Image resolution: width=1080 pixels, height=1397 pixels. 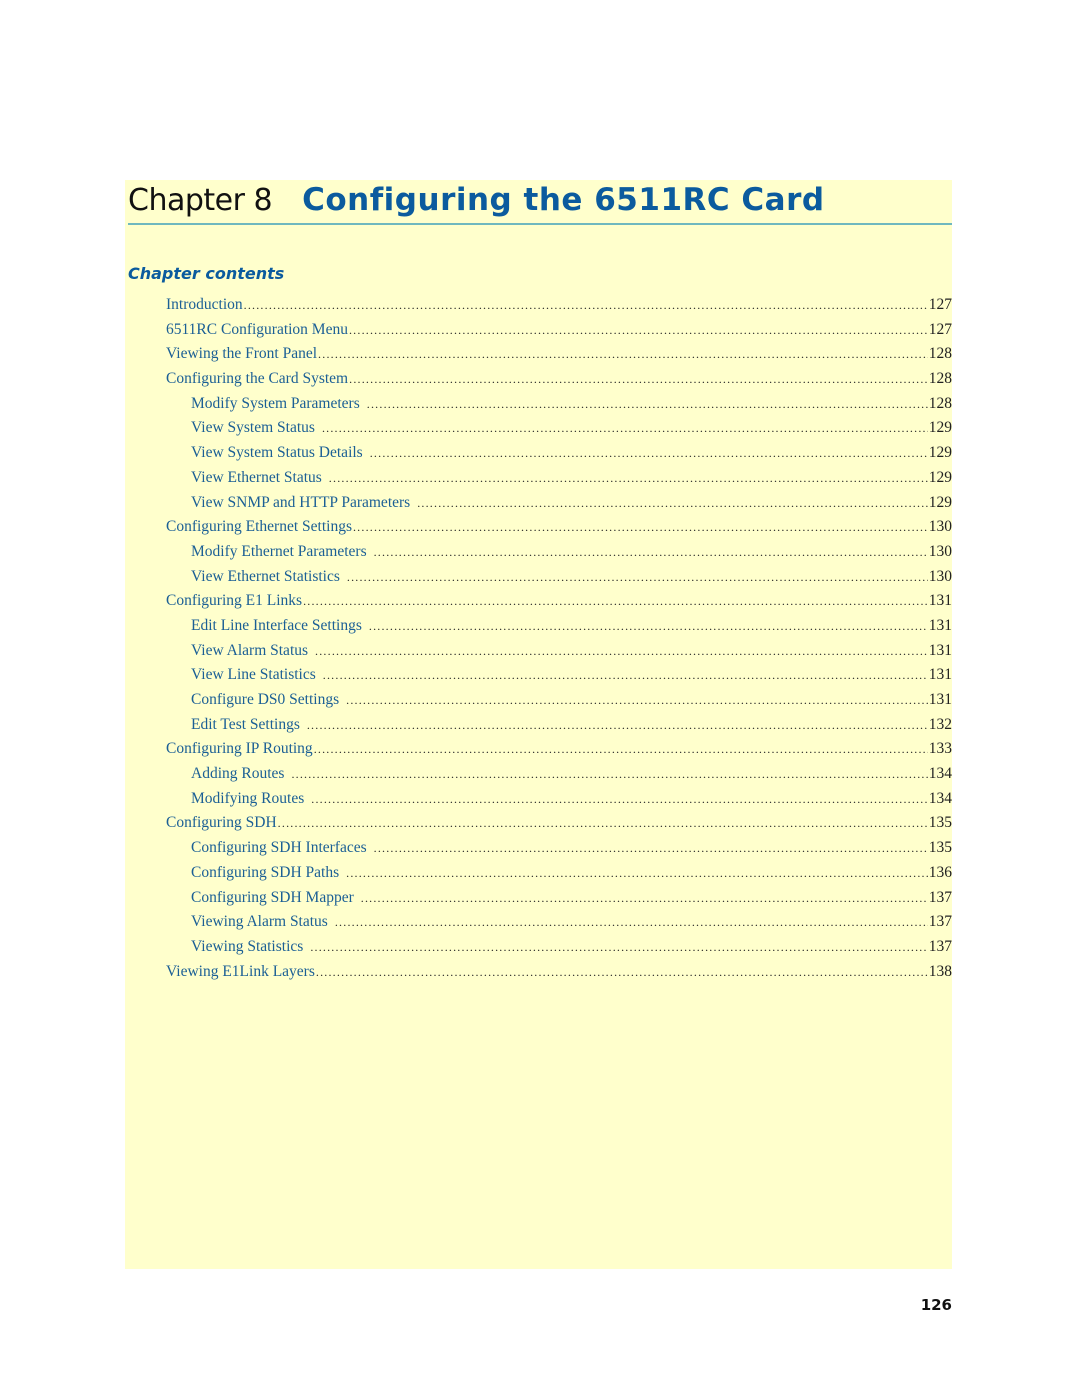 I want to click on toc-entry: View Ethernet Statistics 130, so click(x=559, y=577).